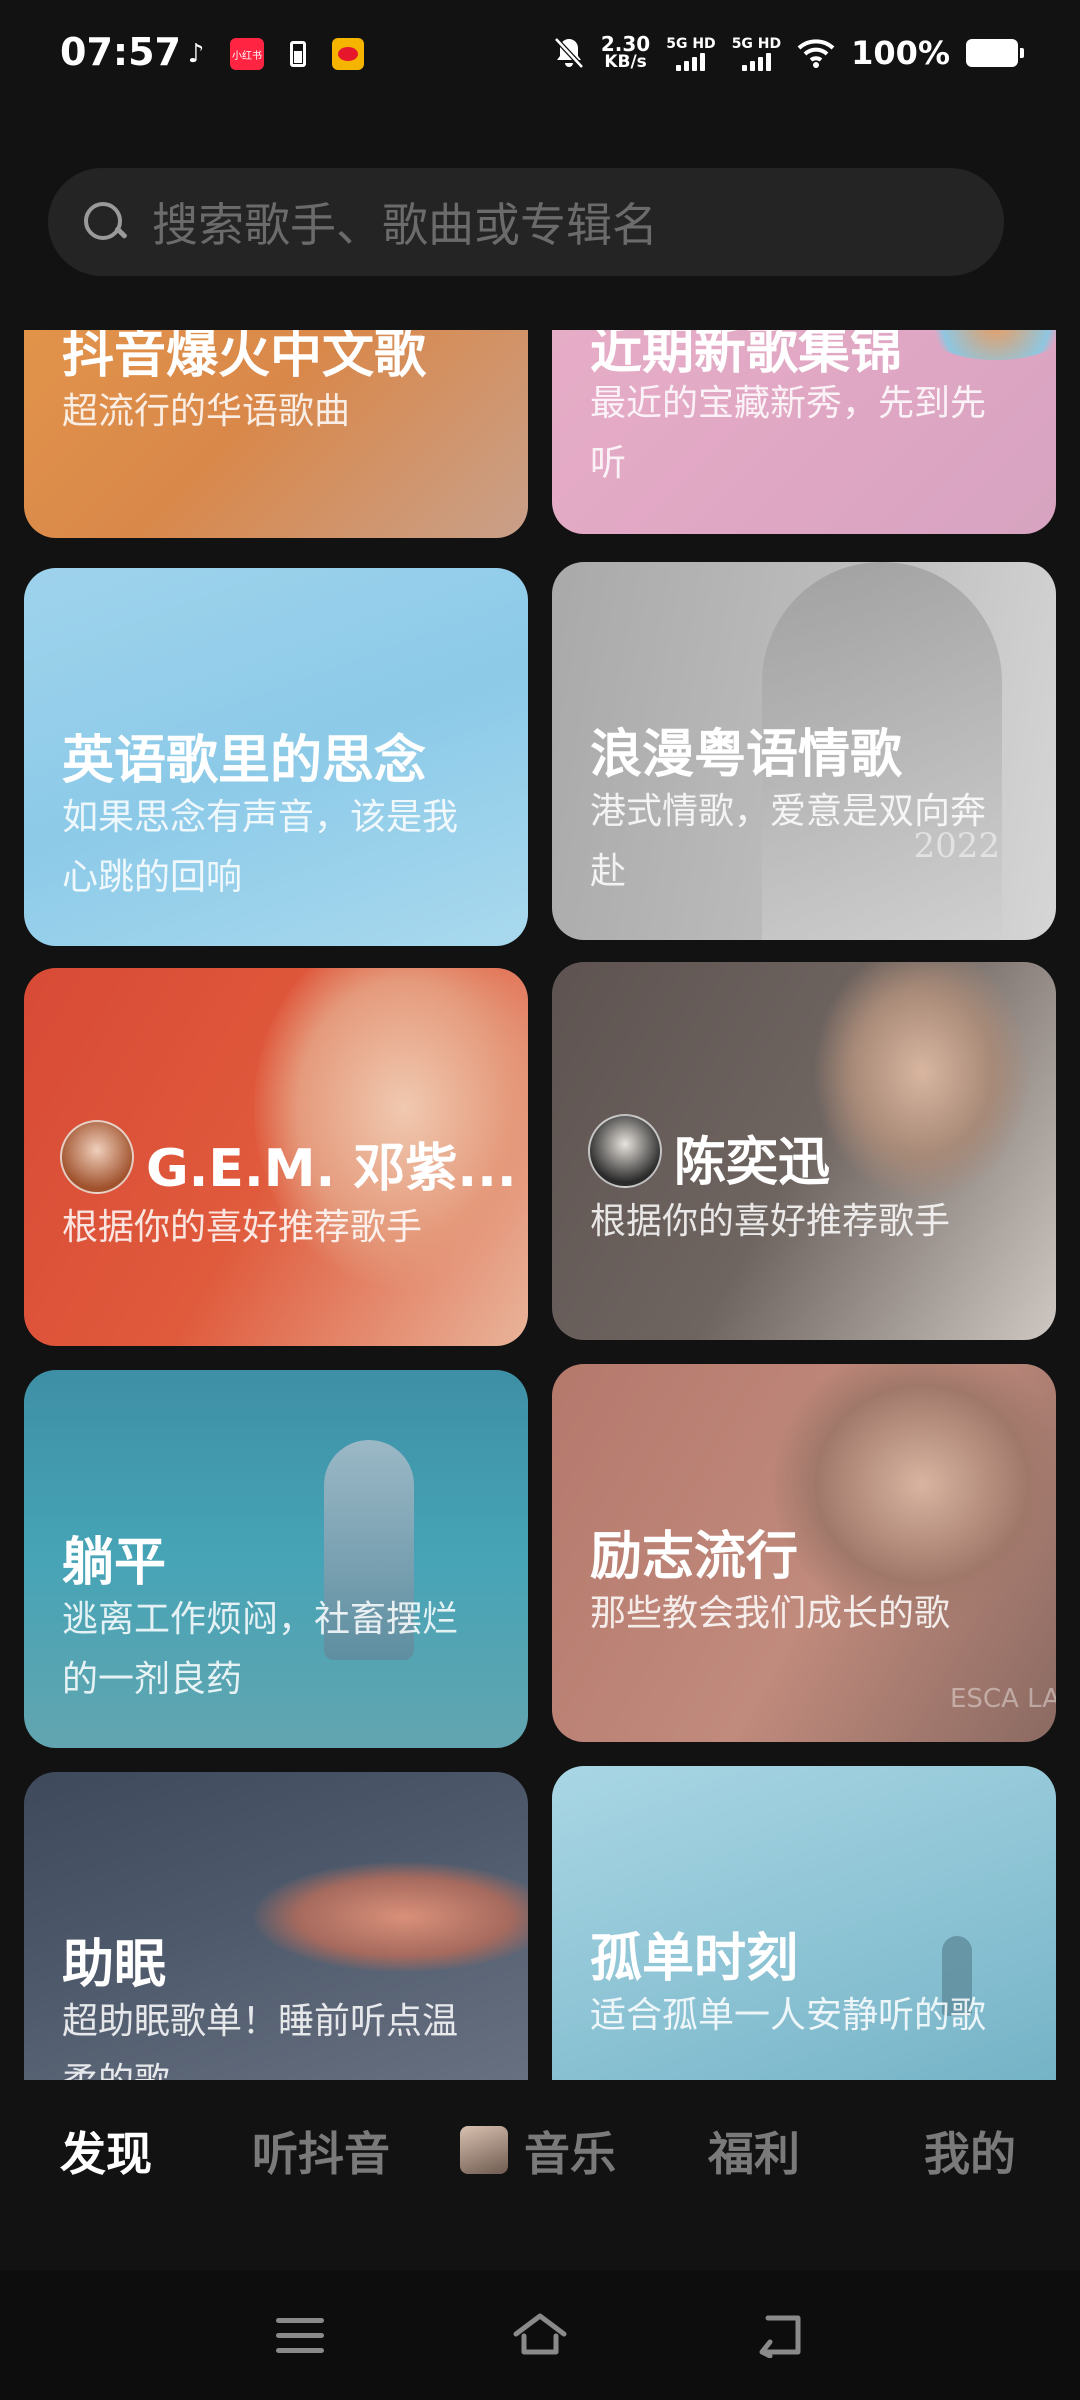  I want to click on search-bar: 搜索歌手、歌曲或专辑名, so click(526, 222).